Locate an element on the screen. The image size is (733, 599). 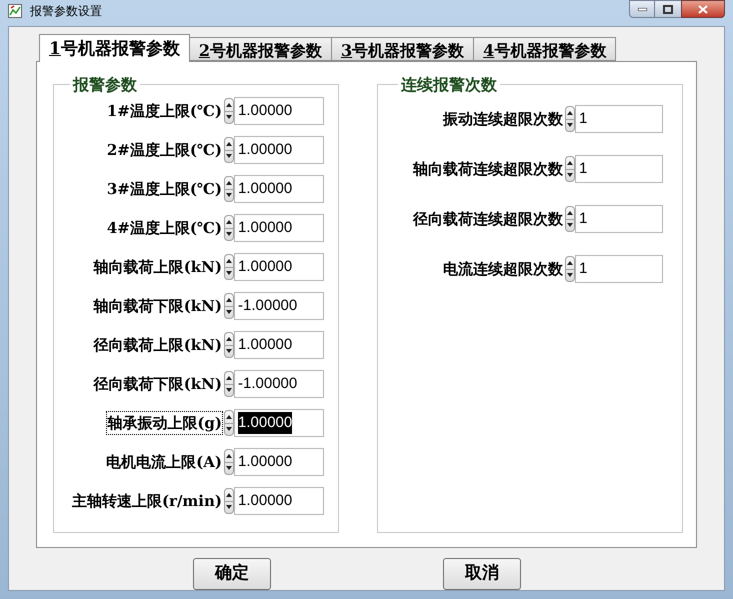
dialog-button: 取消 is located at coordinates (482, 574).